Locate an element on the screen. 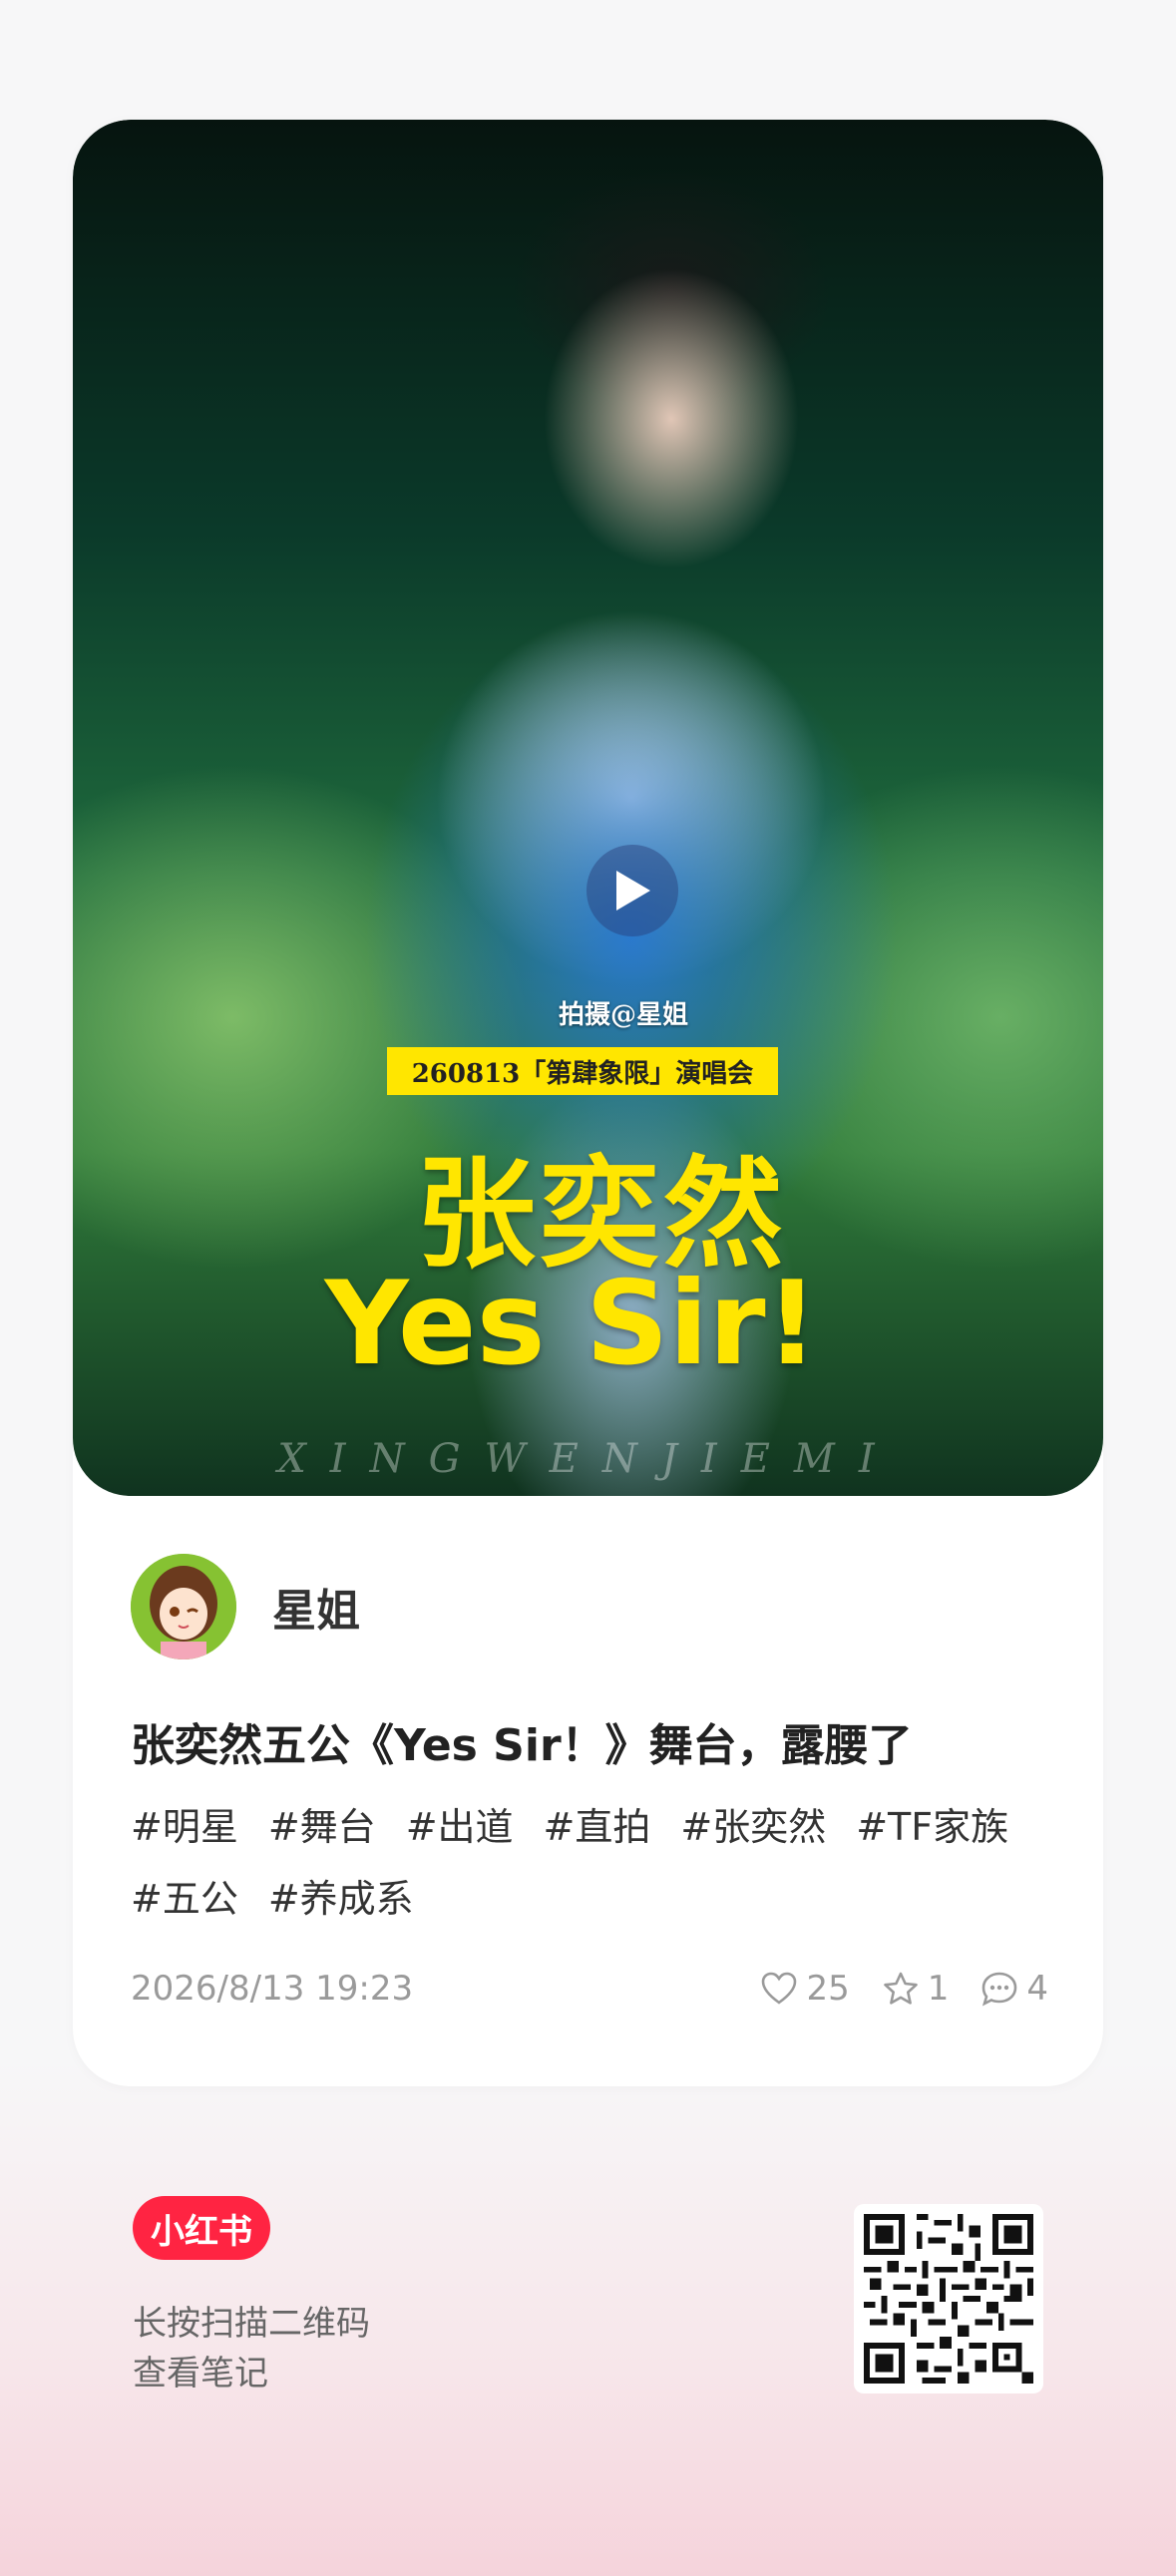  xiaohongshu-logo: 小红书 is located at coordinates (202, 2228).